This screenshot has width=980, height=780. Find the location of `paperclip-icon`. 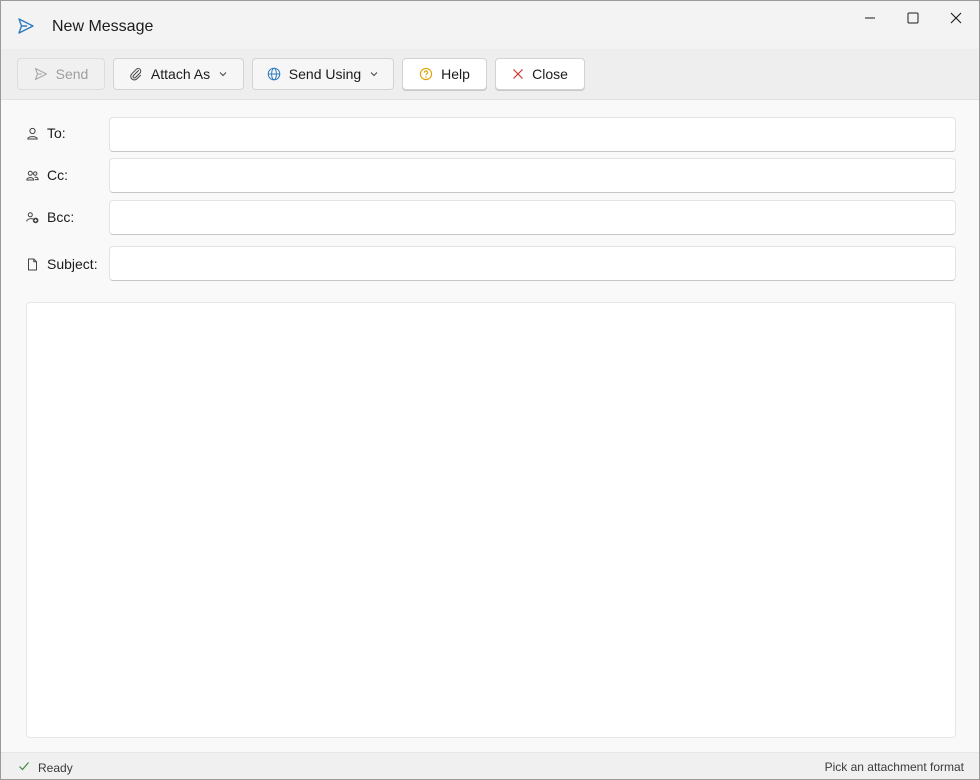

paperclip-icon is located at coordinates (136, 74).